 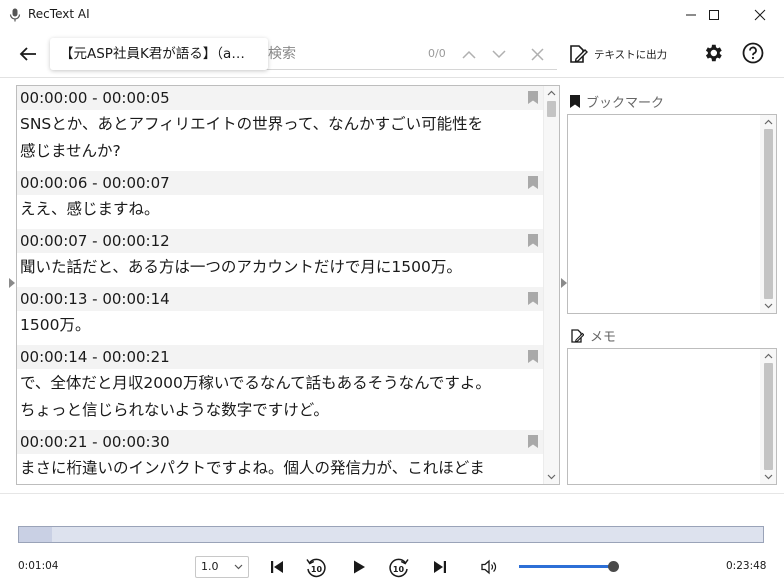 I want to click on entry-timestamp: 00:00:00 - 00:00:05, so click(x=280, y=98).